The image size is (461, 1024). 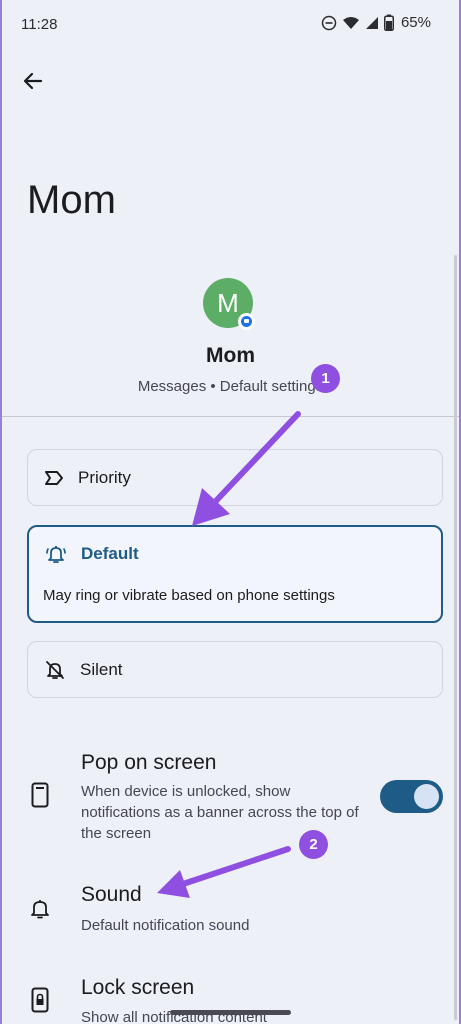 I want to click on battery-icon, so click(x=388, y=22).